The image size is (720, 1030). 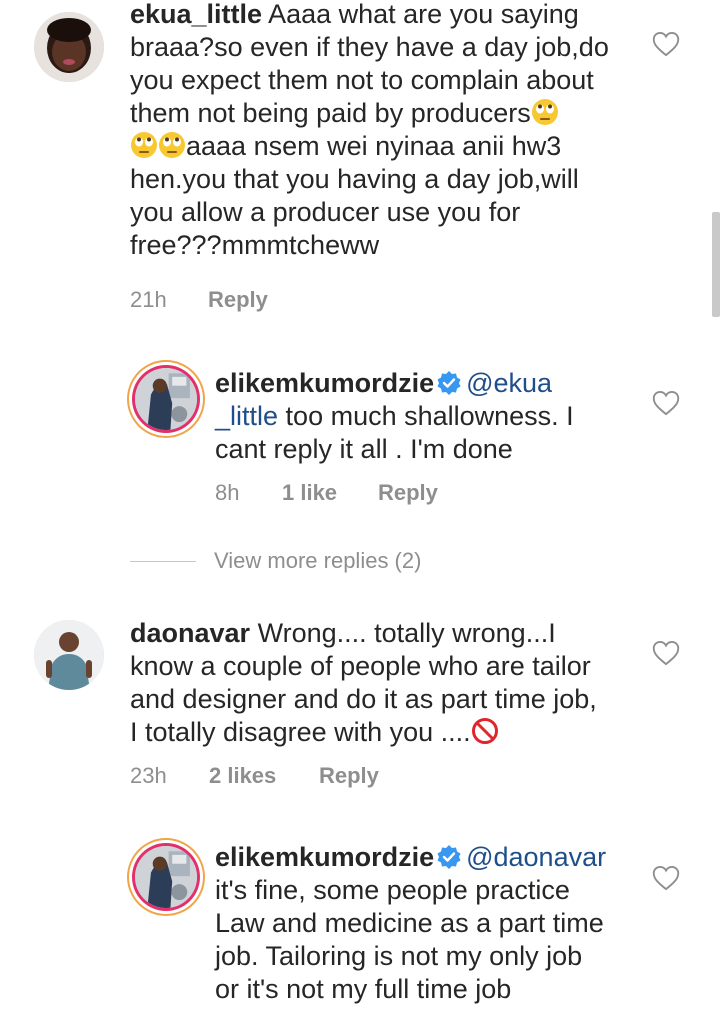 I want to click on mention-link: @ekua, so click(x=509, y=383).